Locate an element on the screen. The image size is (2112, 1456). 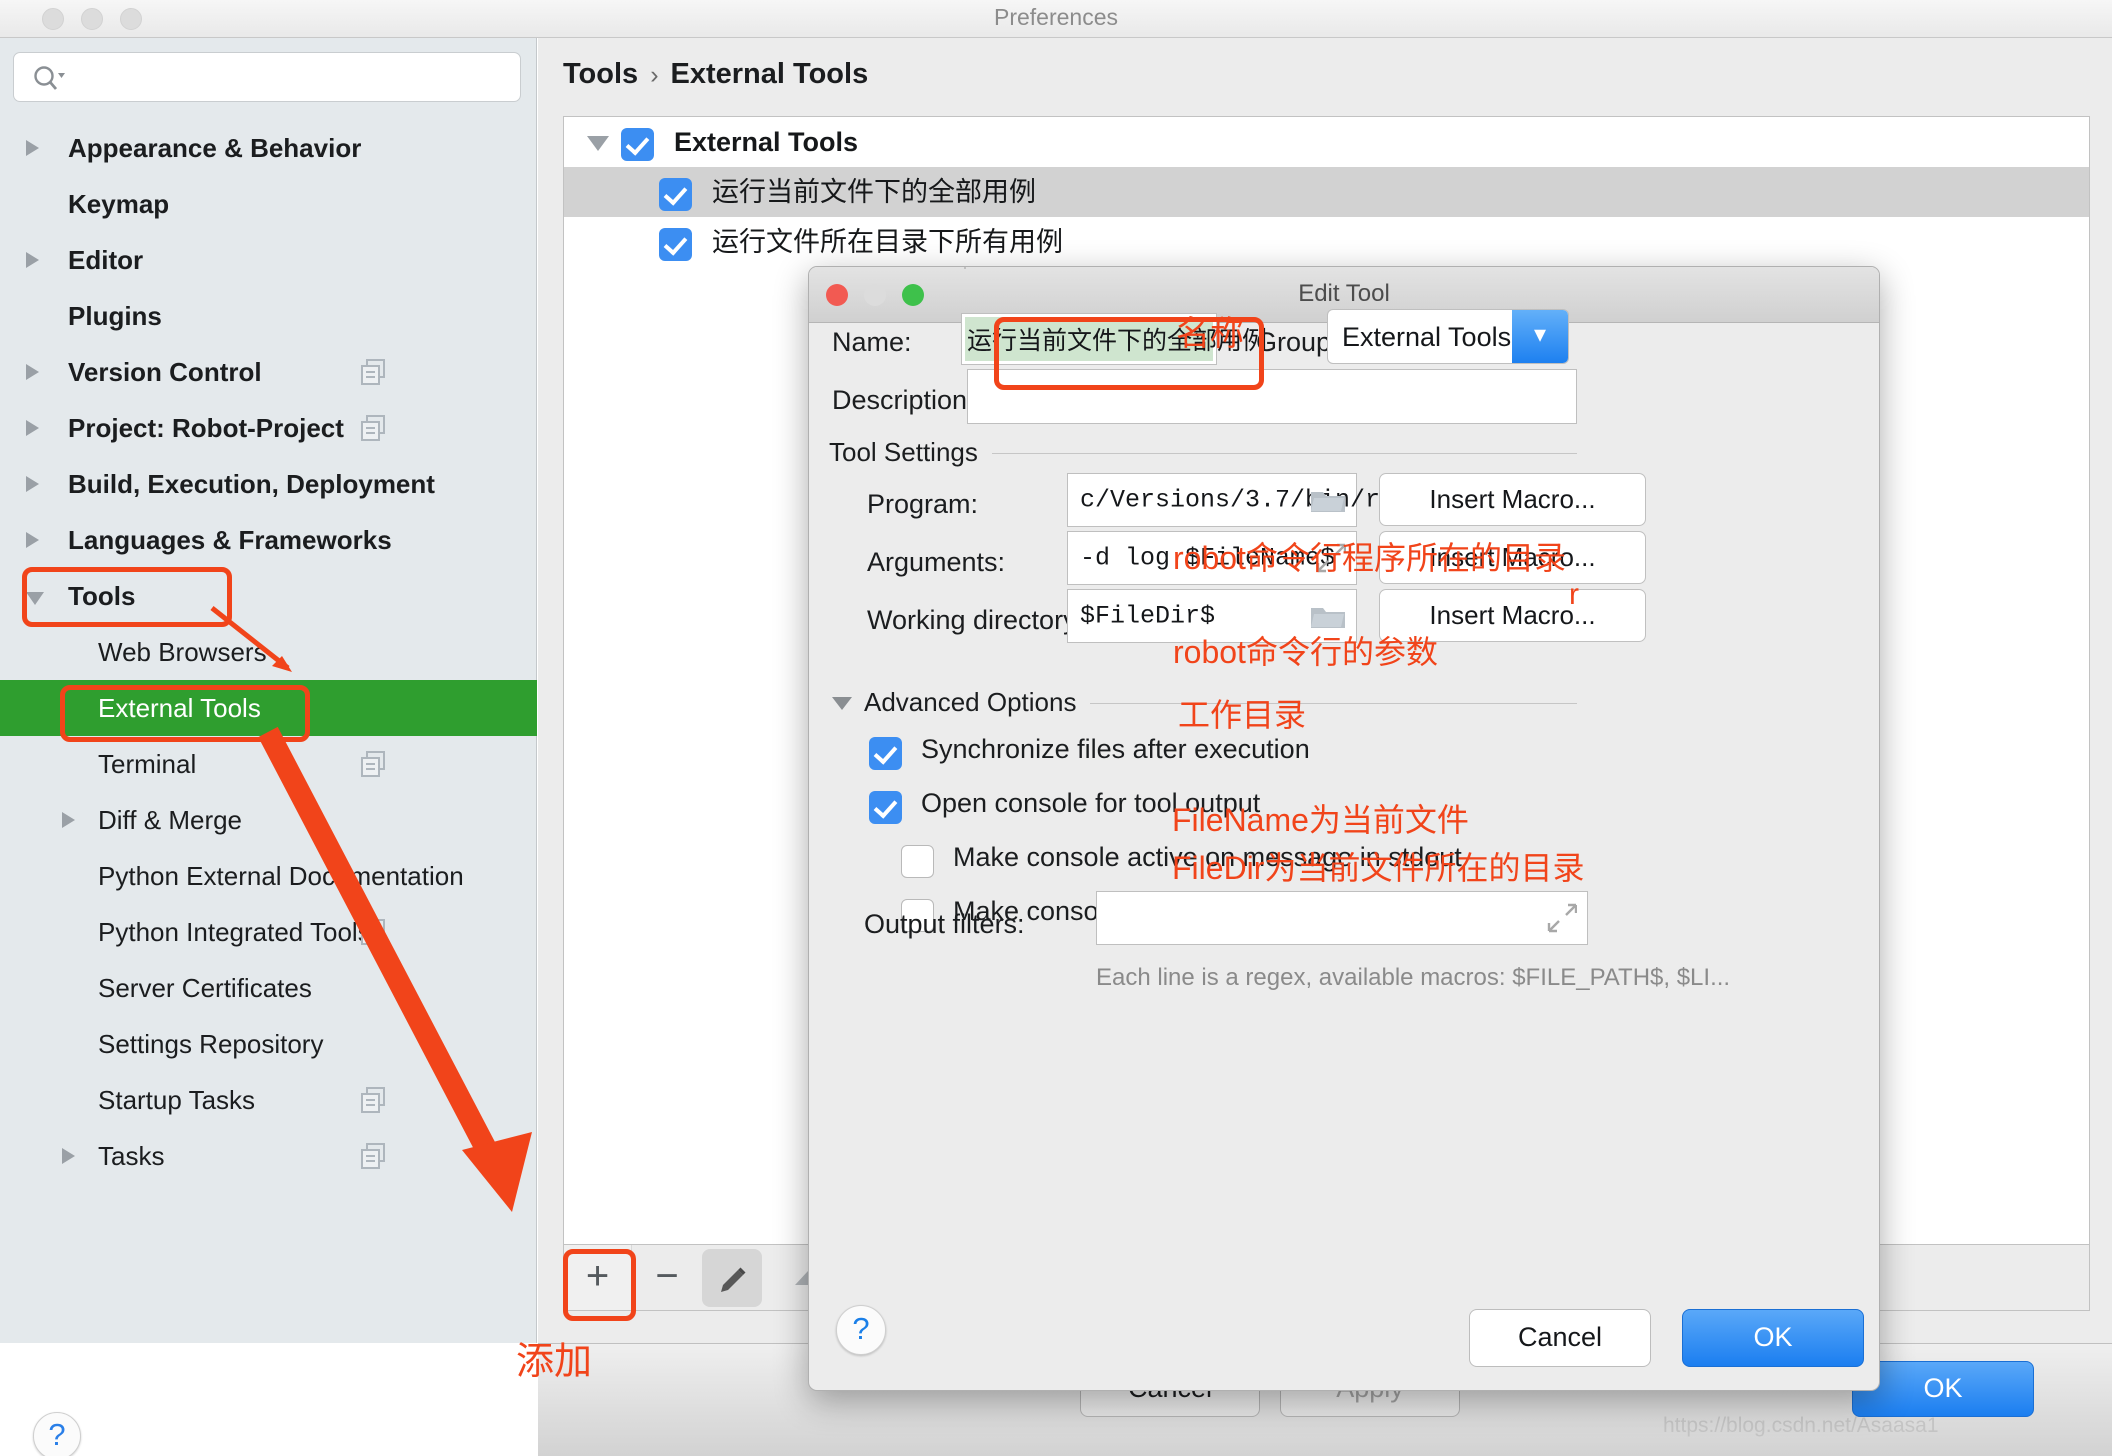
dialog-traffic-lights is located at coordinates (875, 295).